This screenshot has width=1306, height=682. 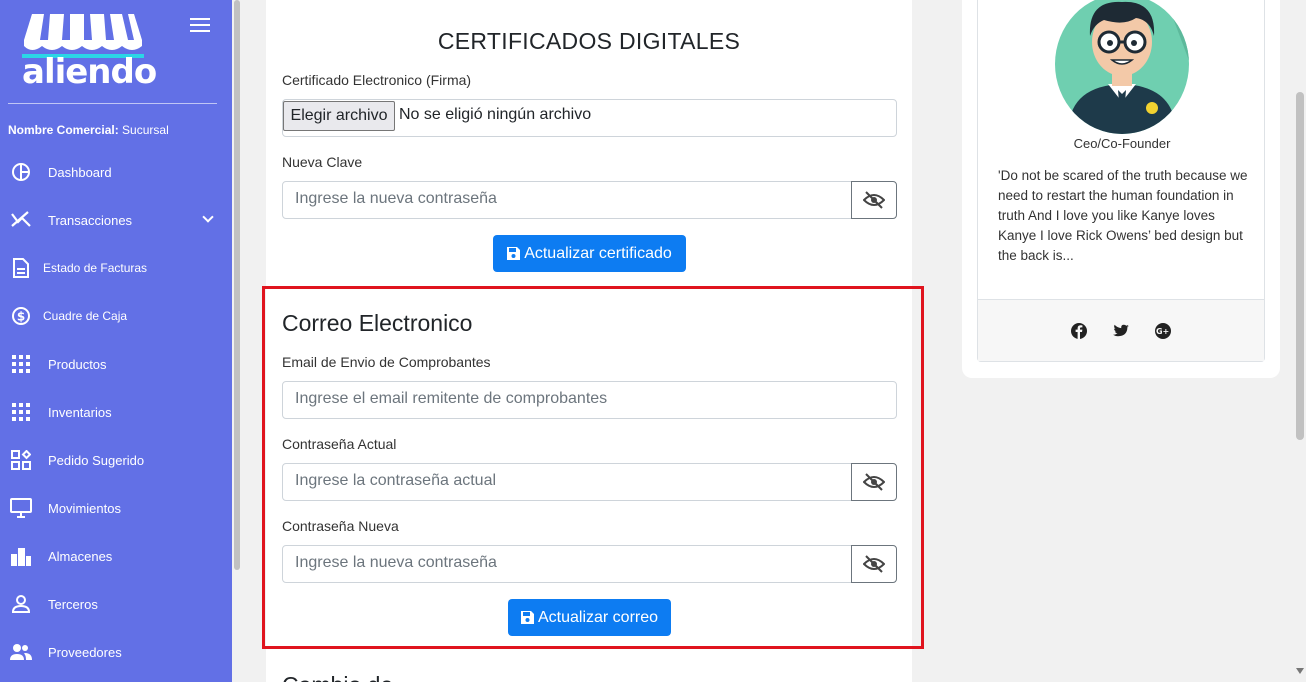 What do you see at coordinates (96, 460) in the screenshot?
I see `sidebar-item-label: Pedido Sugerido` at bounding box center [96, 460].